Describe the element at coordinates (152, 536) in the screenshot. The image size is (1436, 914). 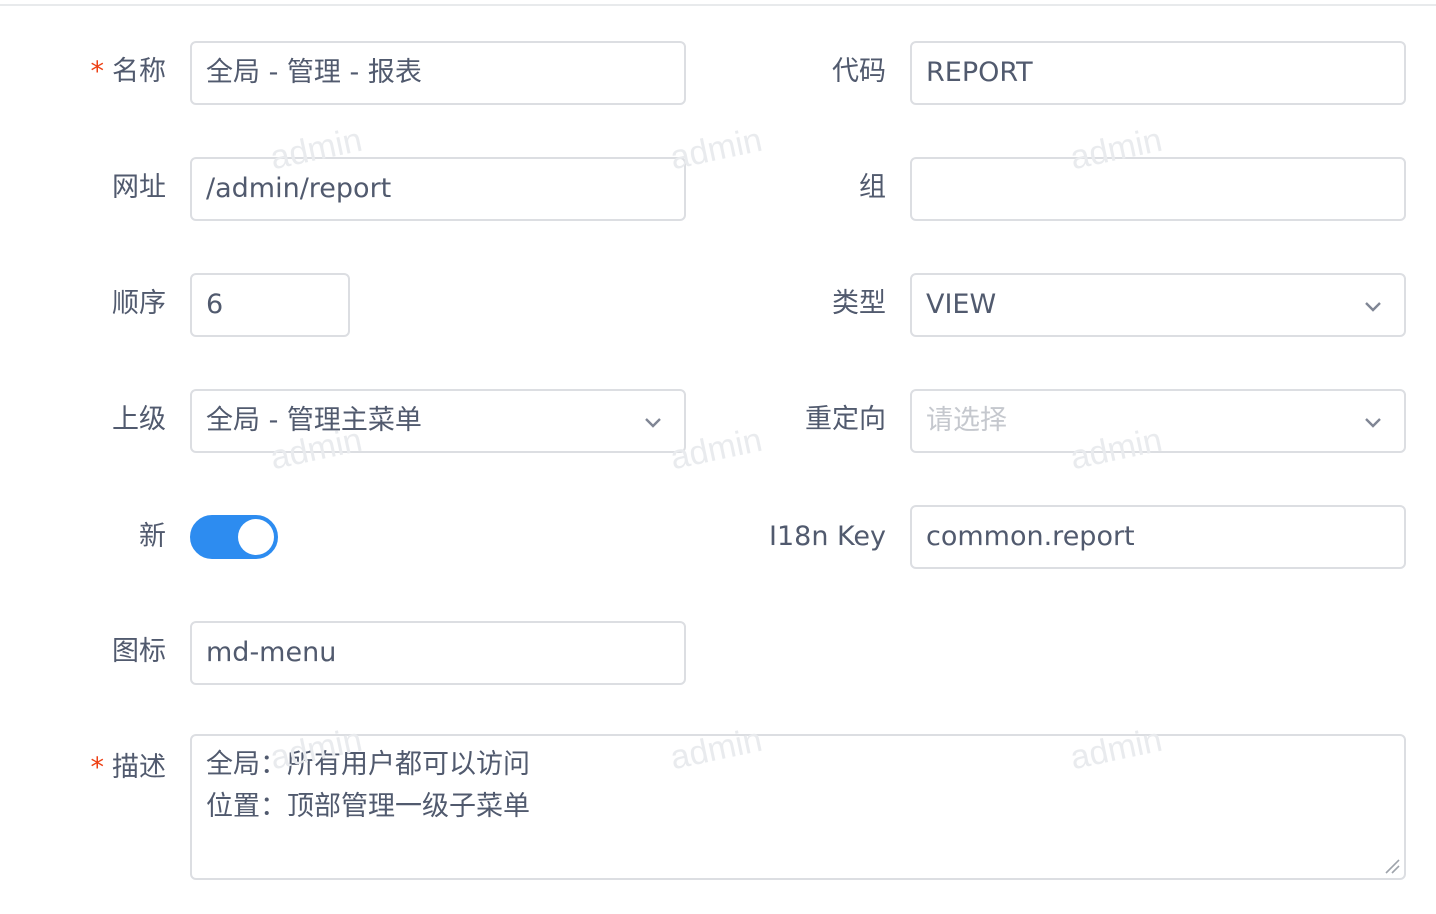
I see `new-label: 新` at that location.